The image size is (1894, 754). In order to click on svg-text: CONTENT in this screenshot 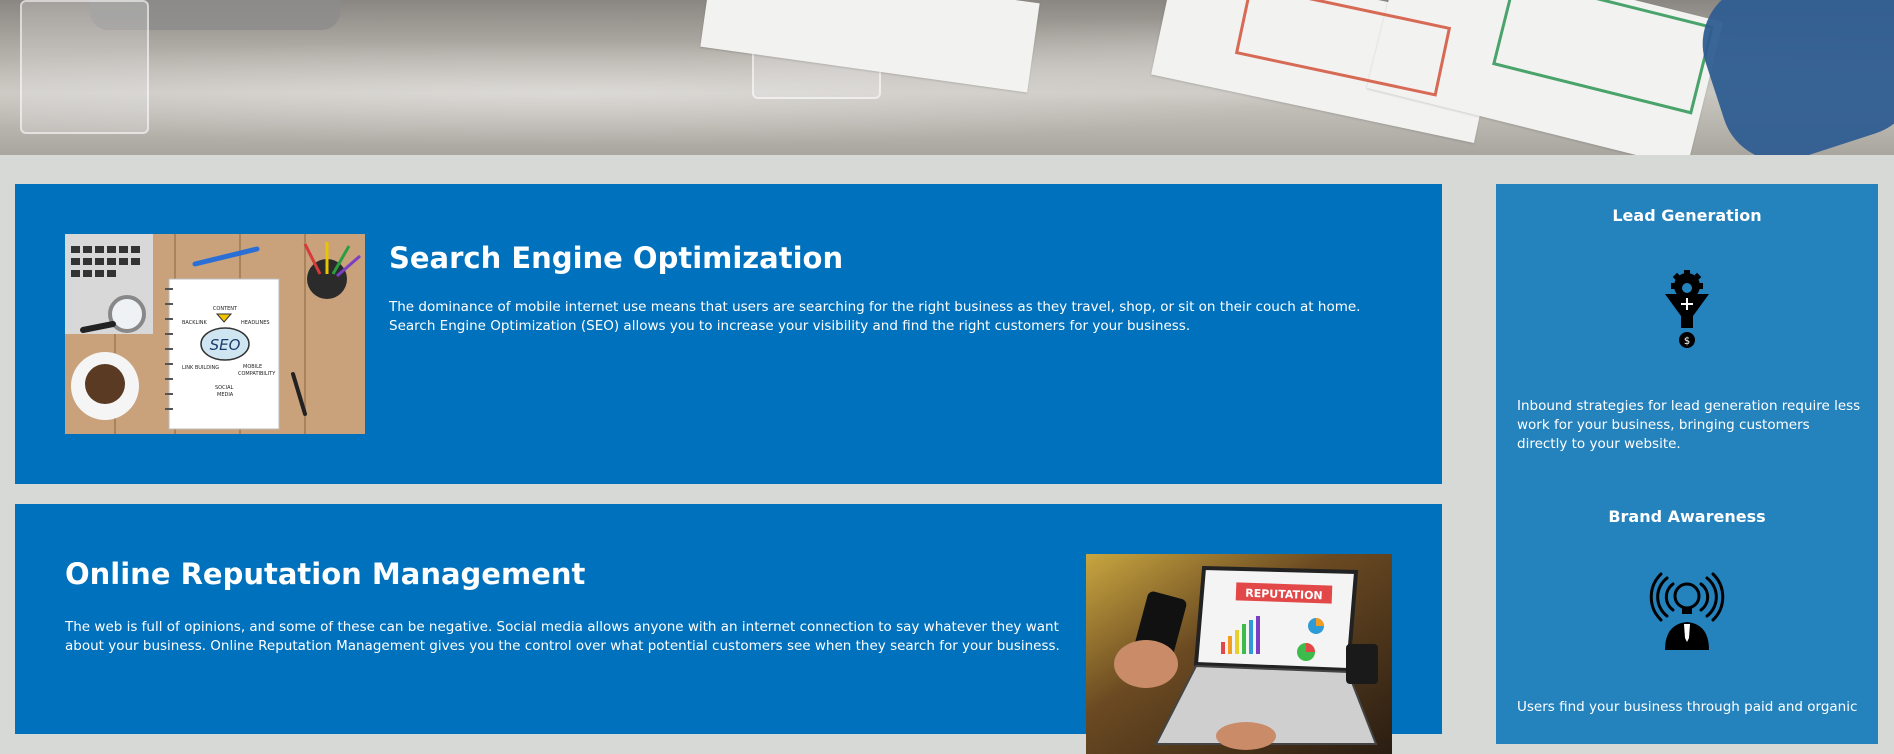, I will do `click(225, 309)`.